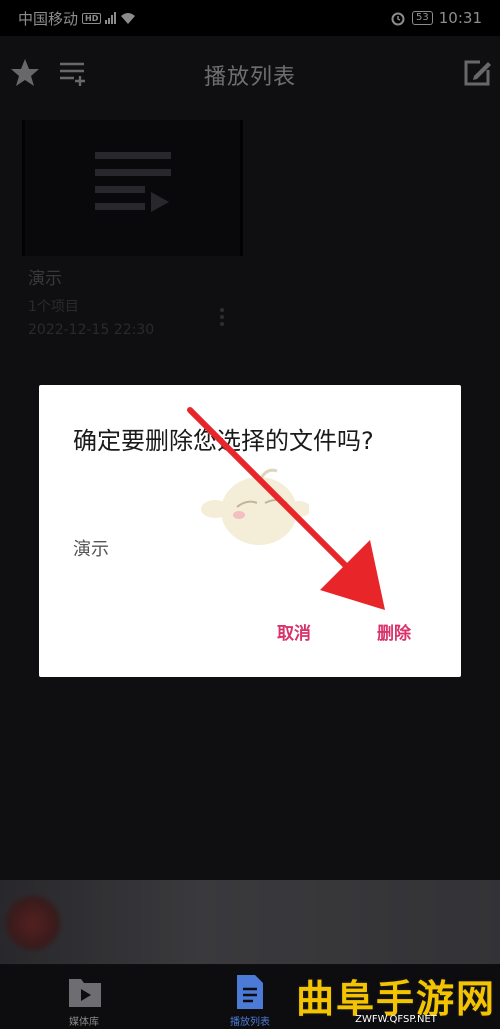 The image size is (500, 1029). I want to click on document-list-icon, so click(250, 992).